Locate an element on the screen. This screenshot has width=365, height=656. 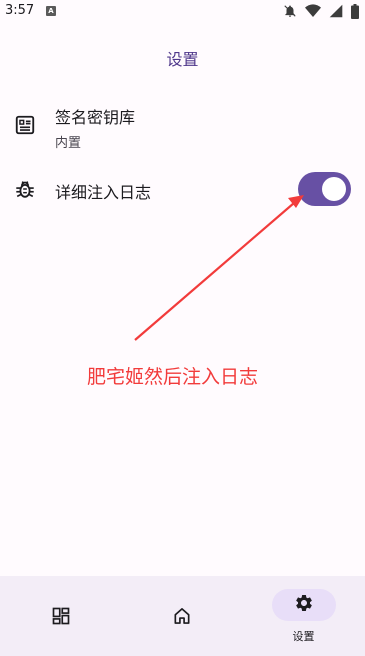
nav-indicator is located at coordinates (303, 605).